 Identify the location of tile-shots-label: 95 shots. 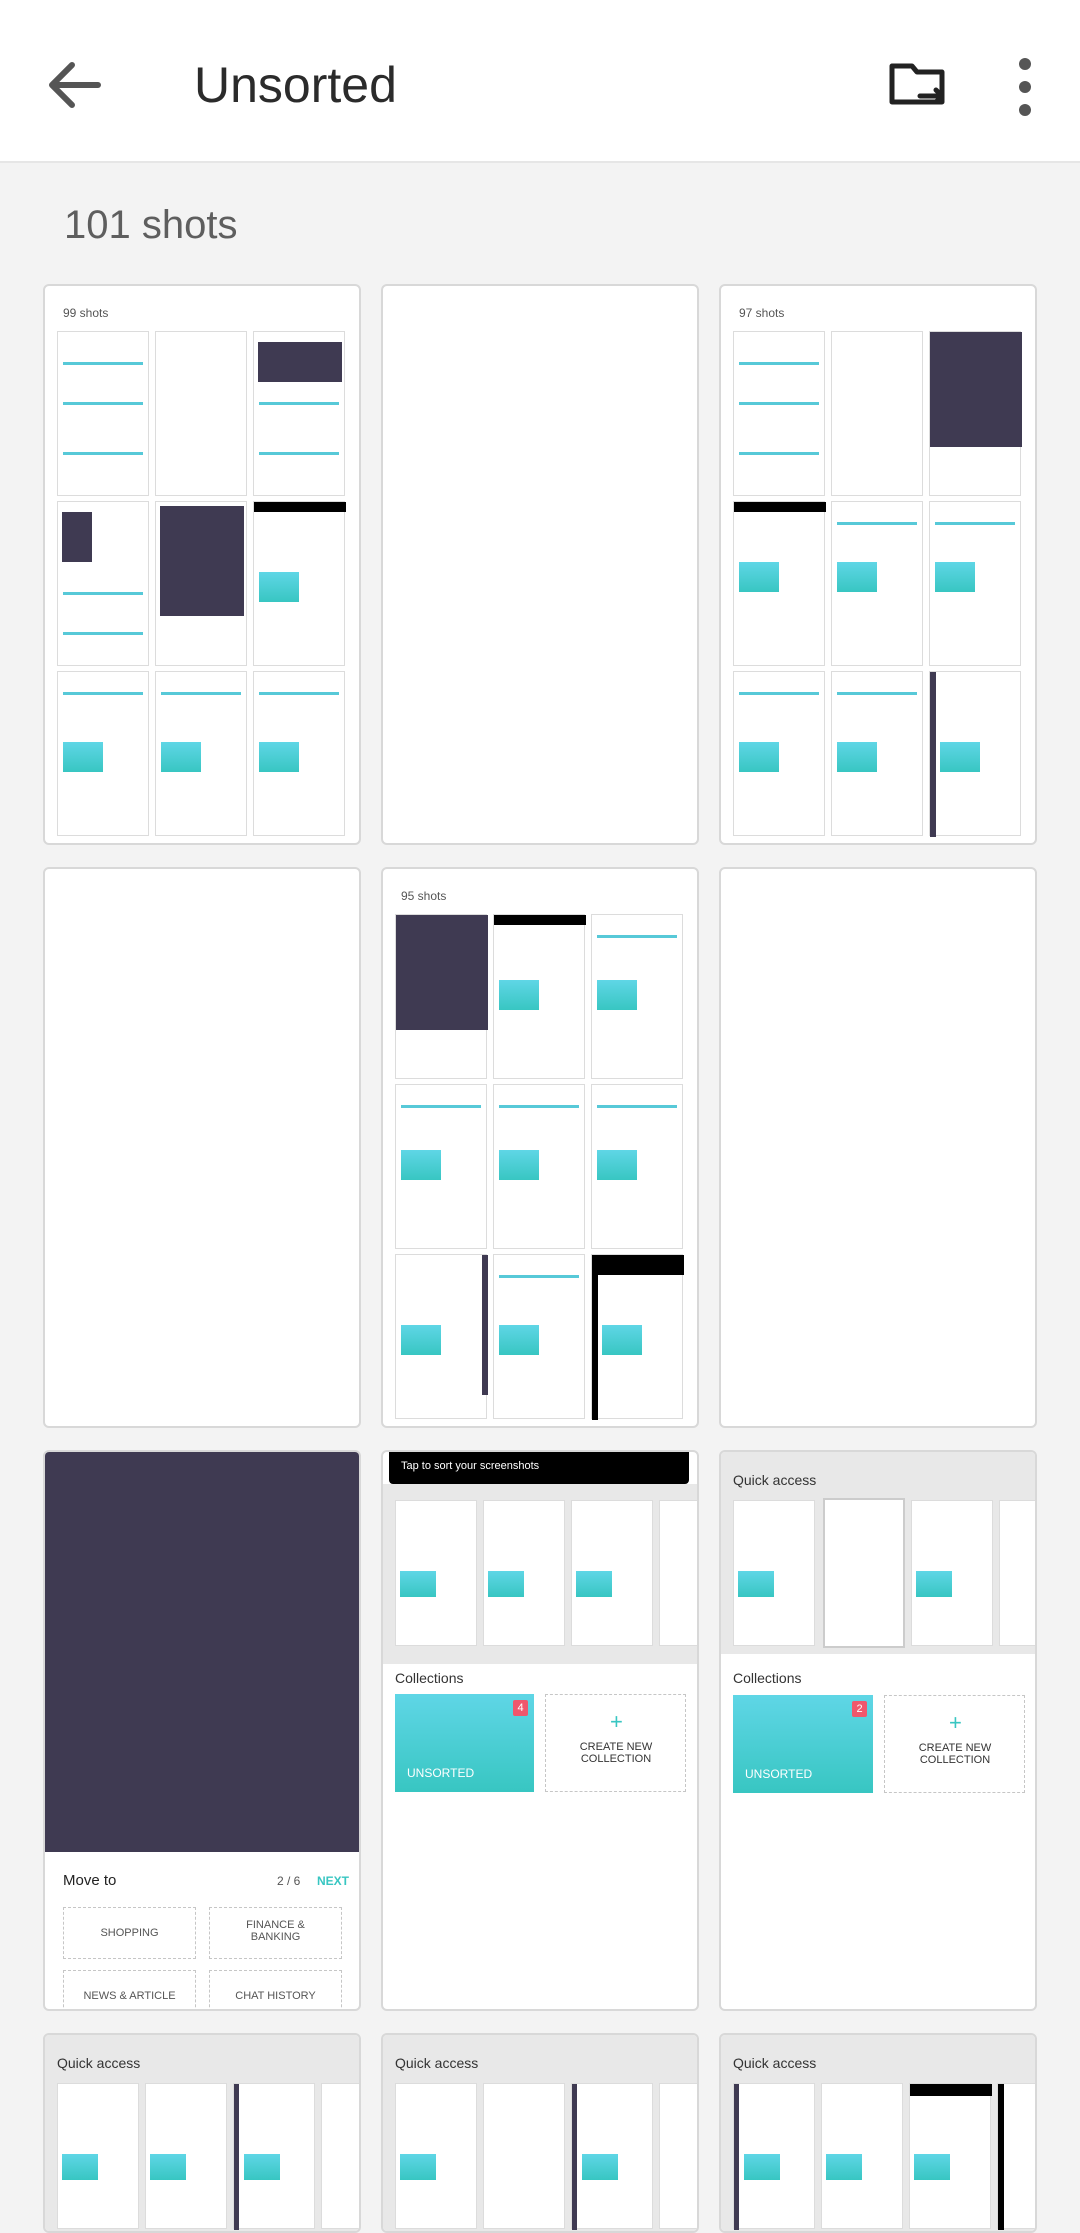
(424, 896).